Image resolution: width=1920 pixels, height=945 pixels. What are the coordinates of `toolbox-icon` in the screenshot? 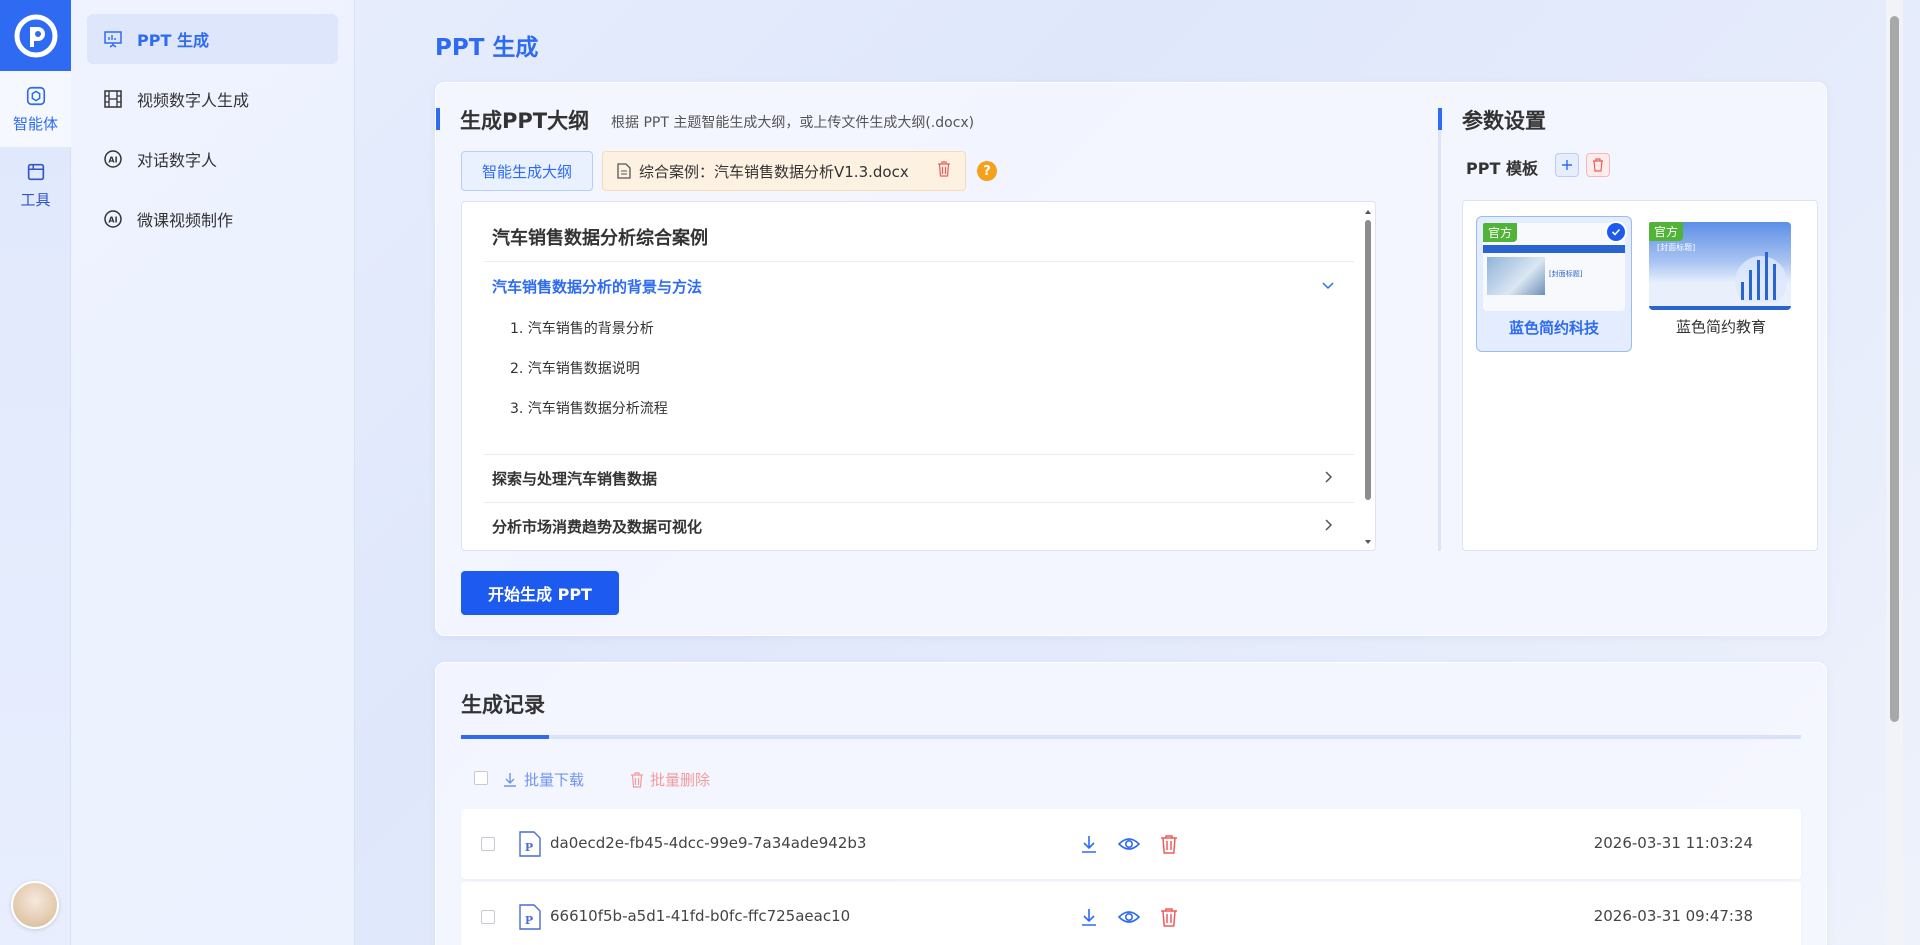 It's located at (35, 171).